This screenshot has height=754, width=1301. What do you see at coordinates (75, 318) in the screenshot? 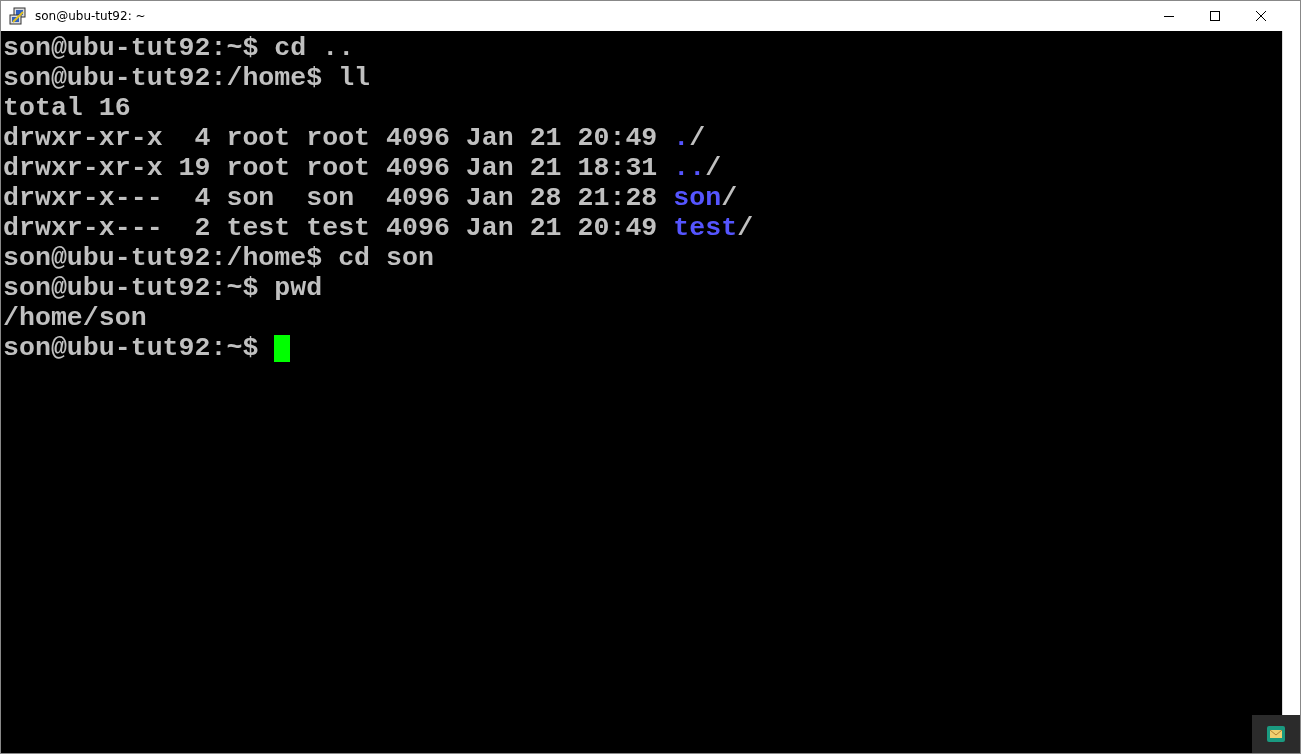
I see `terminal-text: /home/son` at bounding box center [75, 318].